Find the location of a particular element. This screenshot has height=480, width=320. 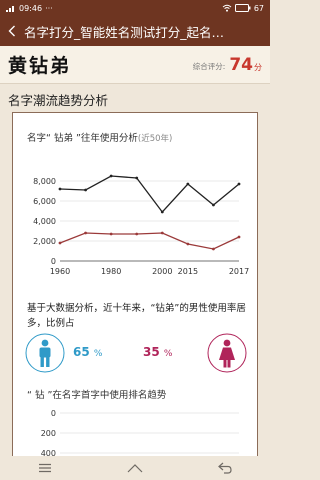

female-percent: 35 % is located at coordinates (157, 352).